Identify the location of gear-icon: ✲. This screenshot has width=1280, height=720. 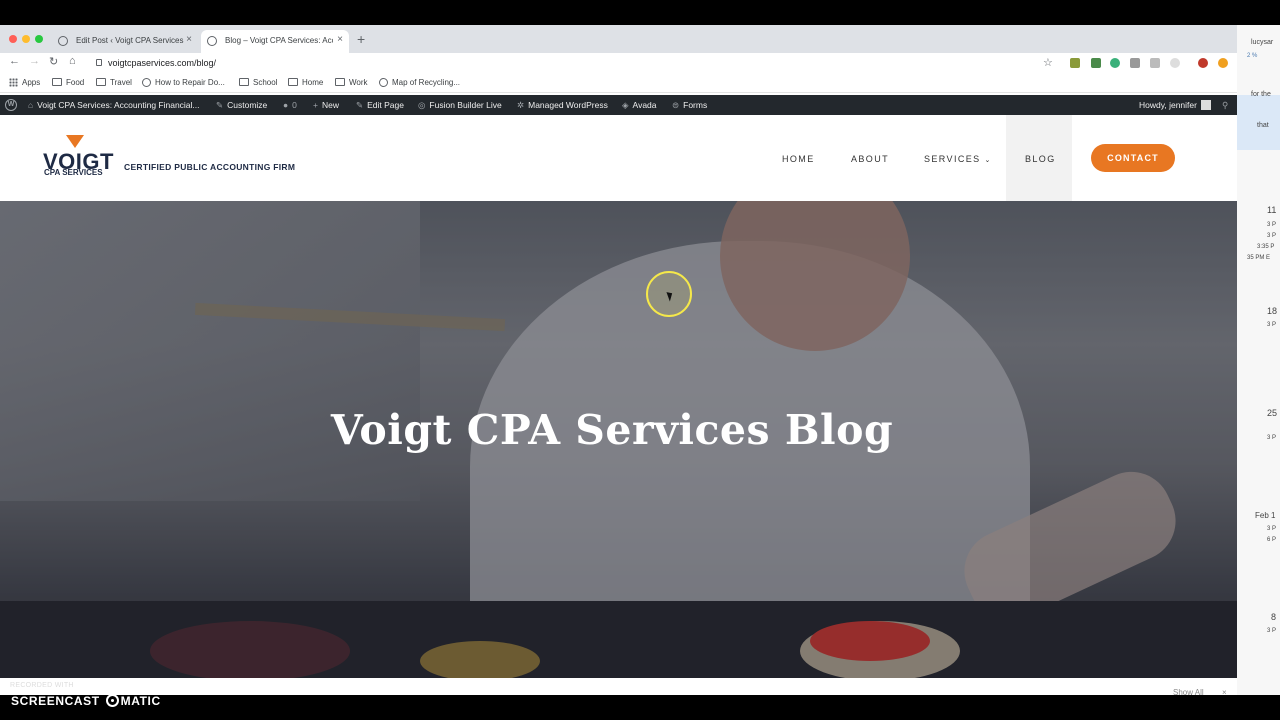
(521, 105).